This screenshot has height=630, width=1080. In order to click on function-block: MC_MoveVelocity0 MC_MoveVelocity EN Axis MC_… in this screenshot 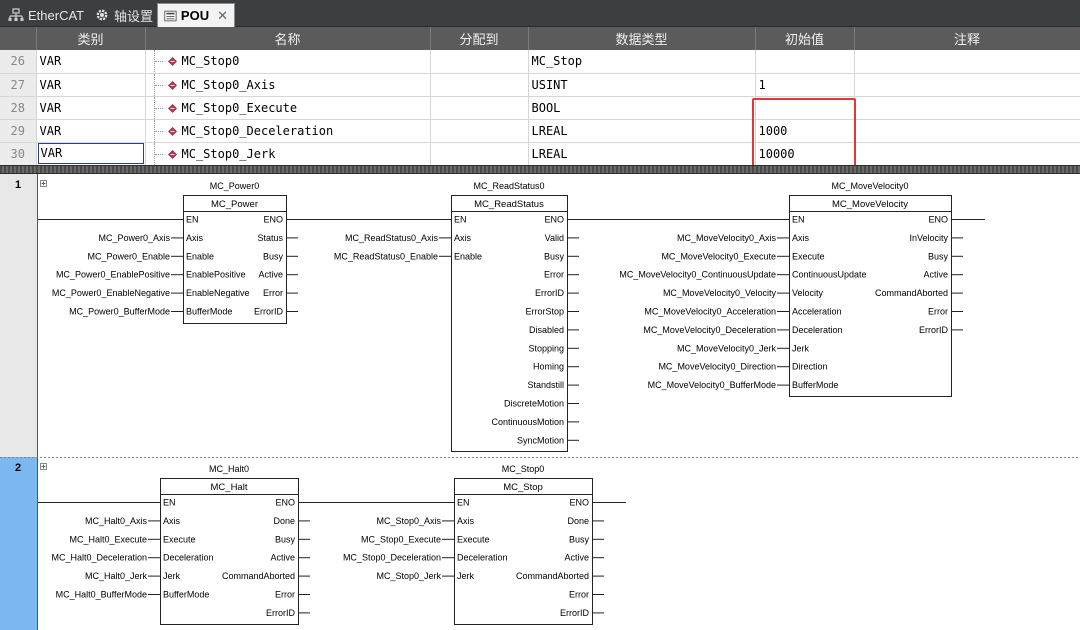, I will do `click(791, 289)`.